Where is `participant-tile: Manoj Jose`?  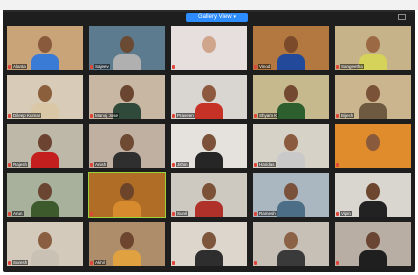 participant-tile: Manoj Jose is located at coordinates (127, 97).